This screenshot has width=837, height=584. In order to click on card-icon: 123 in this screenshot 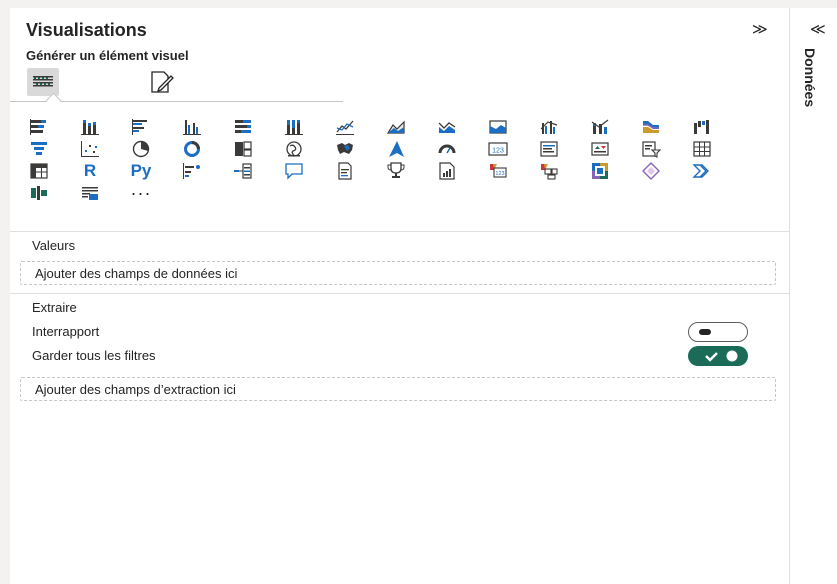, I will do `click(498, 149)`.